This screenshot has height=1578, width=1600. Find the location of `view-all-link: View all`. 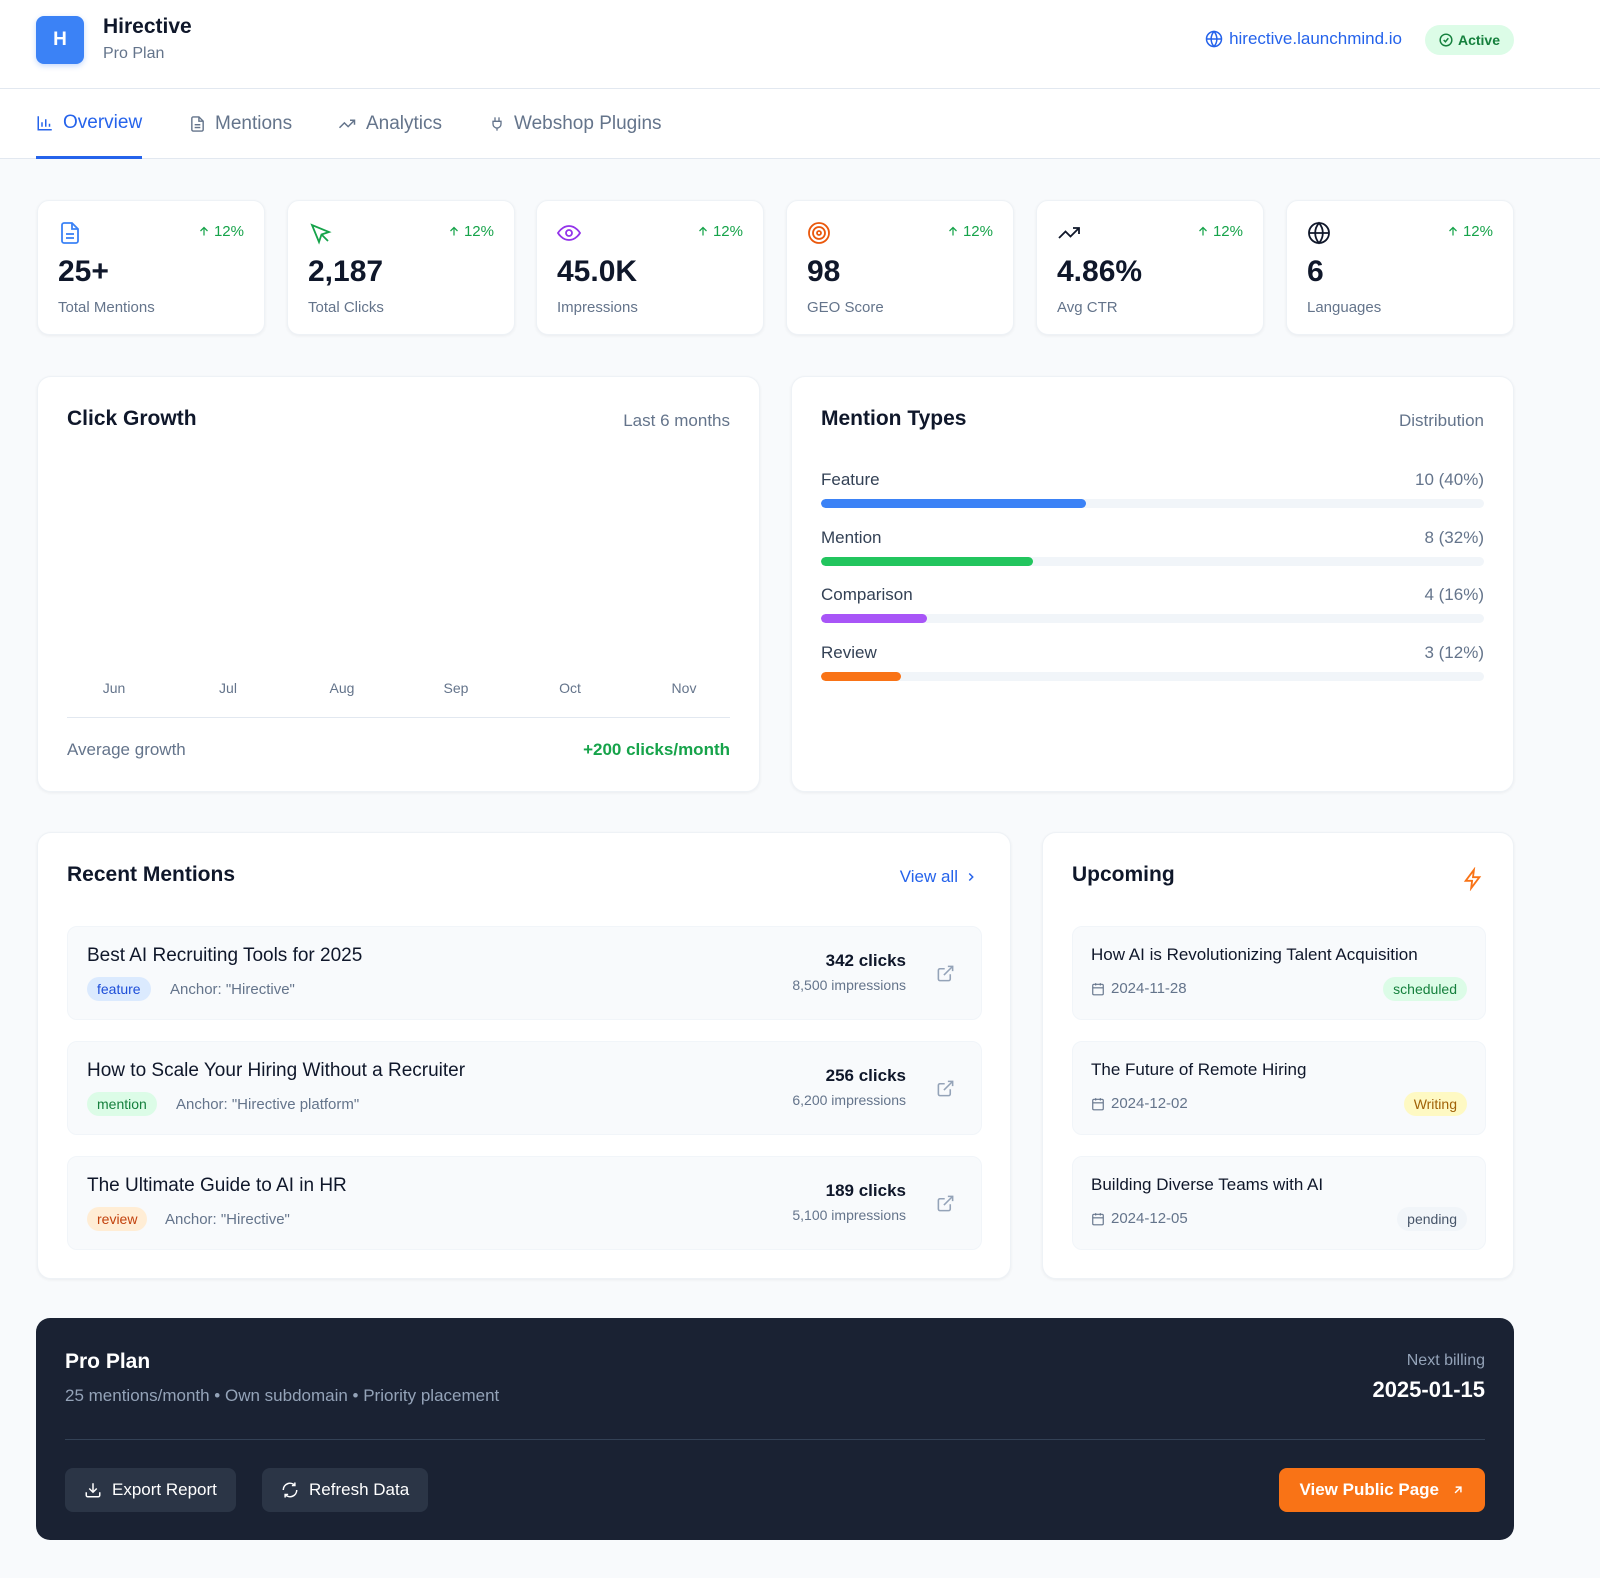

view-all-link: View all is located at coordinates (939, 877).